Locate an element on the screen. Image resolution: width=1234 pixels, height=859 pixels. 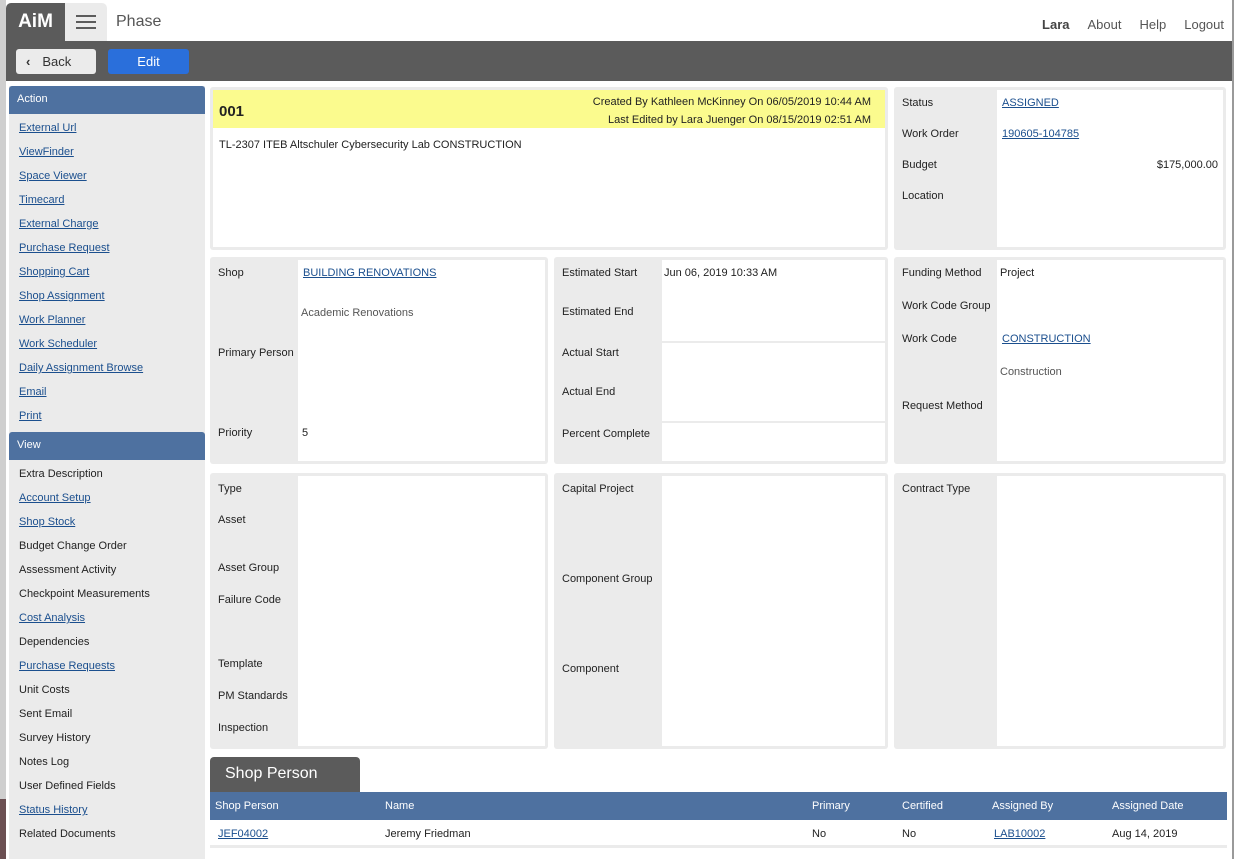
sidebar-view-unit-costs: Unit Costs is located at coordinates (112, 690).